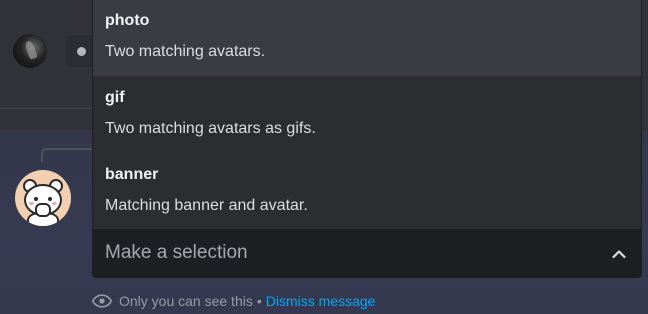 Image resolution: width=648 pixels, height=314 pixels. I want to click on bot-avatar, so click(43, 198).